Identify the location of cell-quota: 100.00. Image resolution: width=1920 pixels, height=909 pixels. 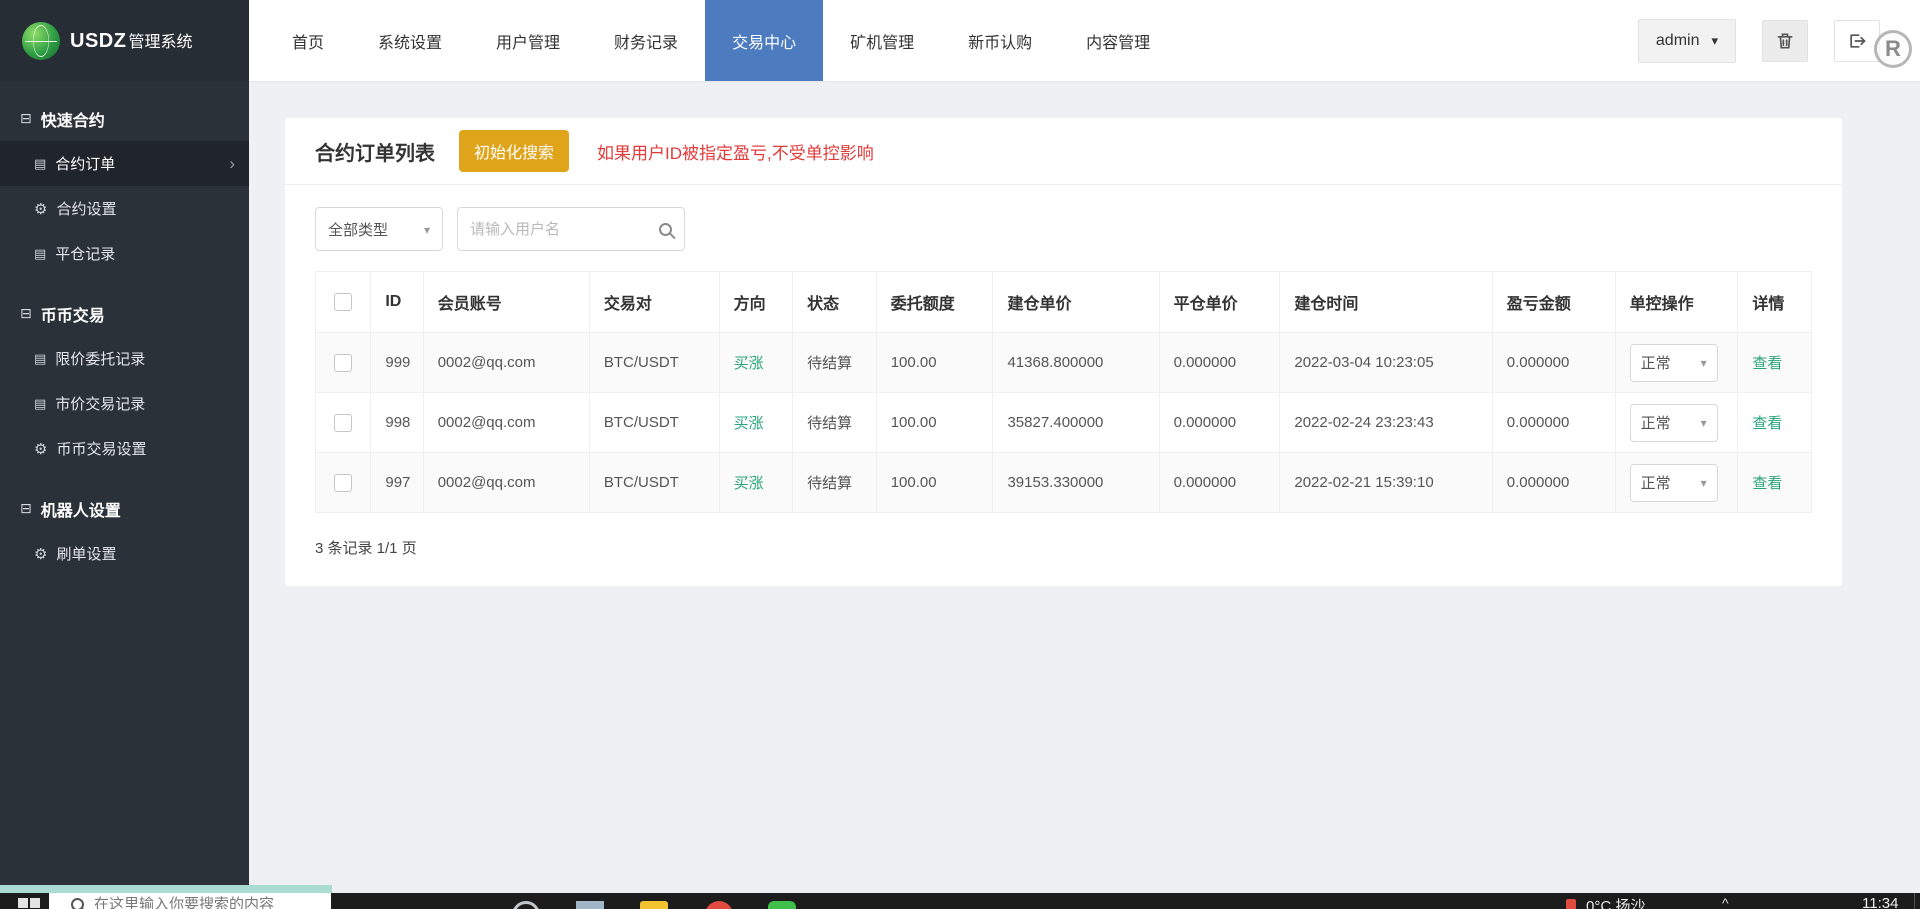
(934, 482).